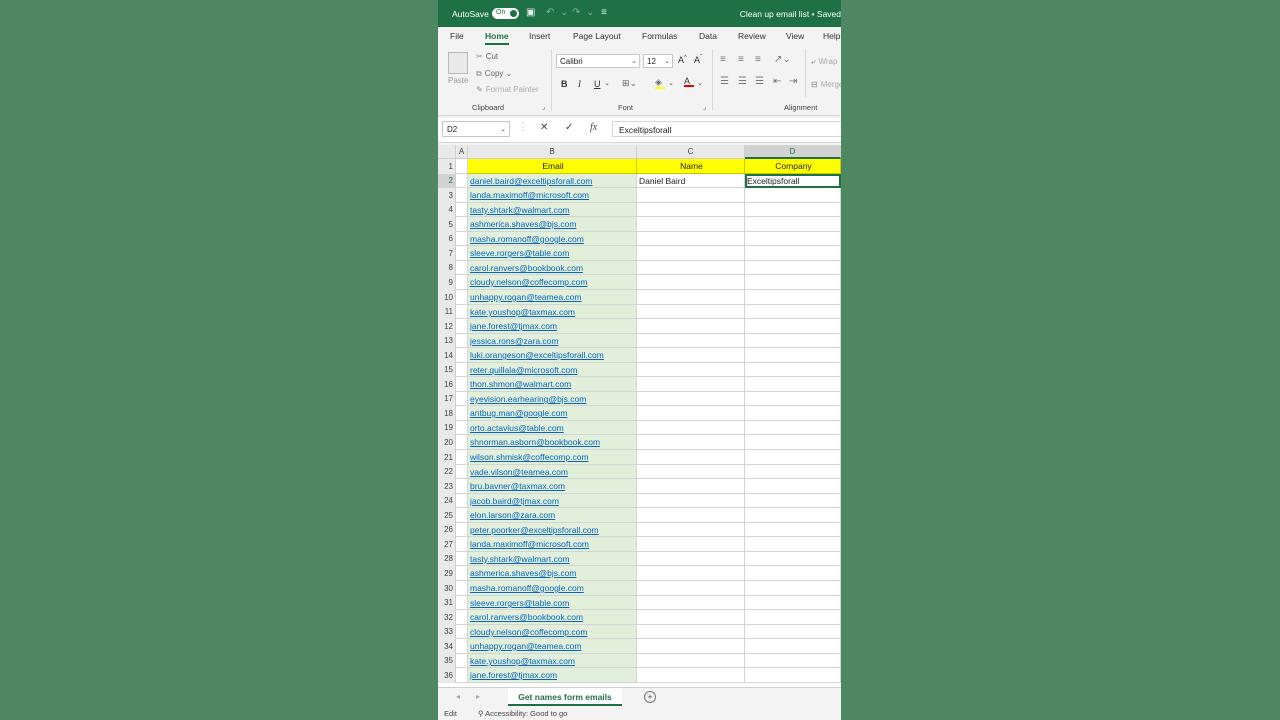 The image size is (1280, 720). I want to click on font-name-select: Calibri ⌄, so click(598, 61).